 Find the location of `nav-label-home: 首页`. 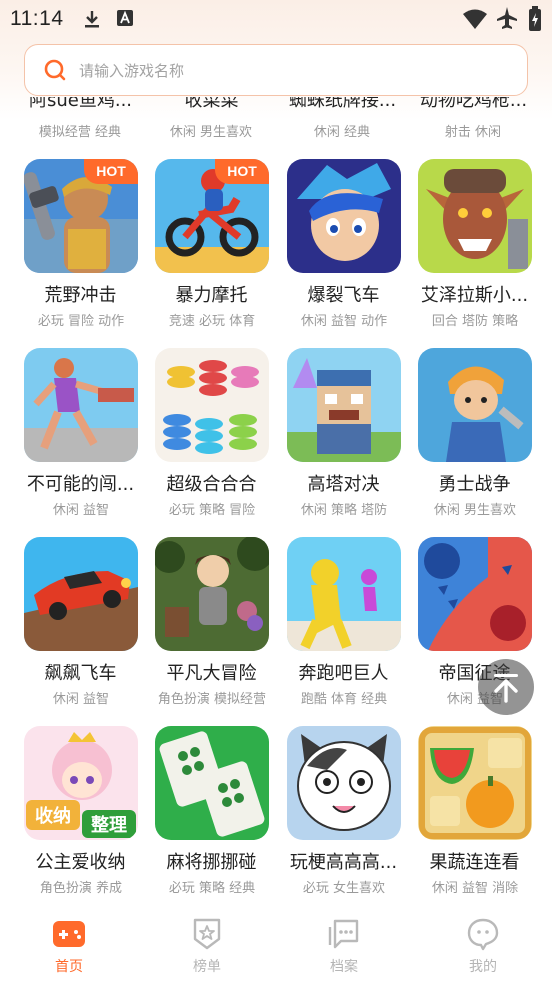

nav-label-home: 首页 is located at coordinates (69, 967).